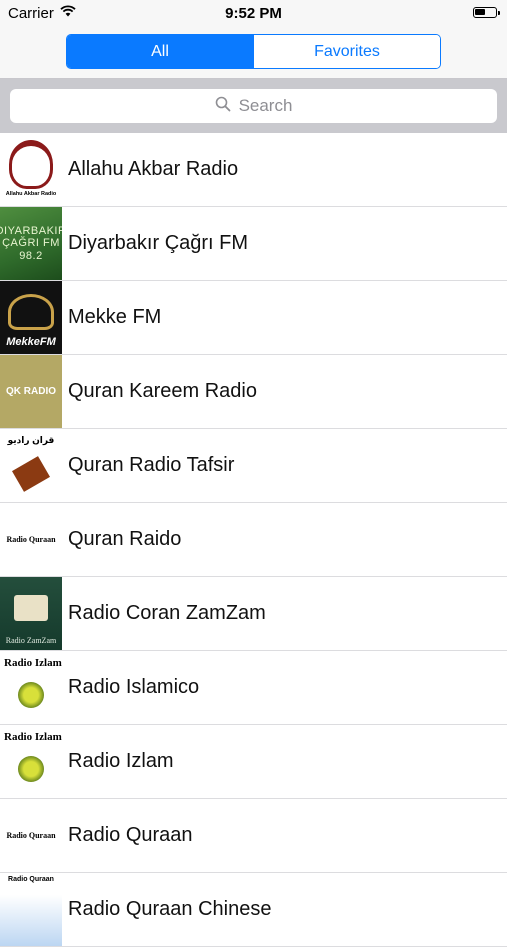 The height and width of the screenshot is (947, 507). I want to click on station-logo: DIYARBAKIR ÇAĞRI FM 98.2, so click(31, 243).